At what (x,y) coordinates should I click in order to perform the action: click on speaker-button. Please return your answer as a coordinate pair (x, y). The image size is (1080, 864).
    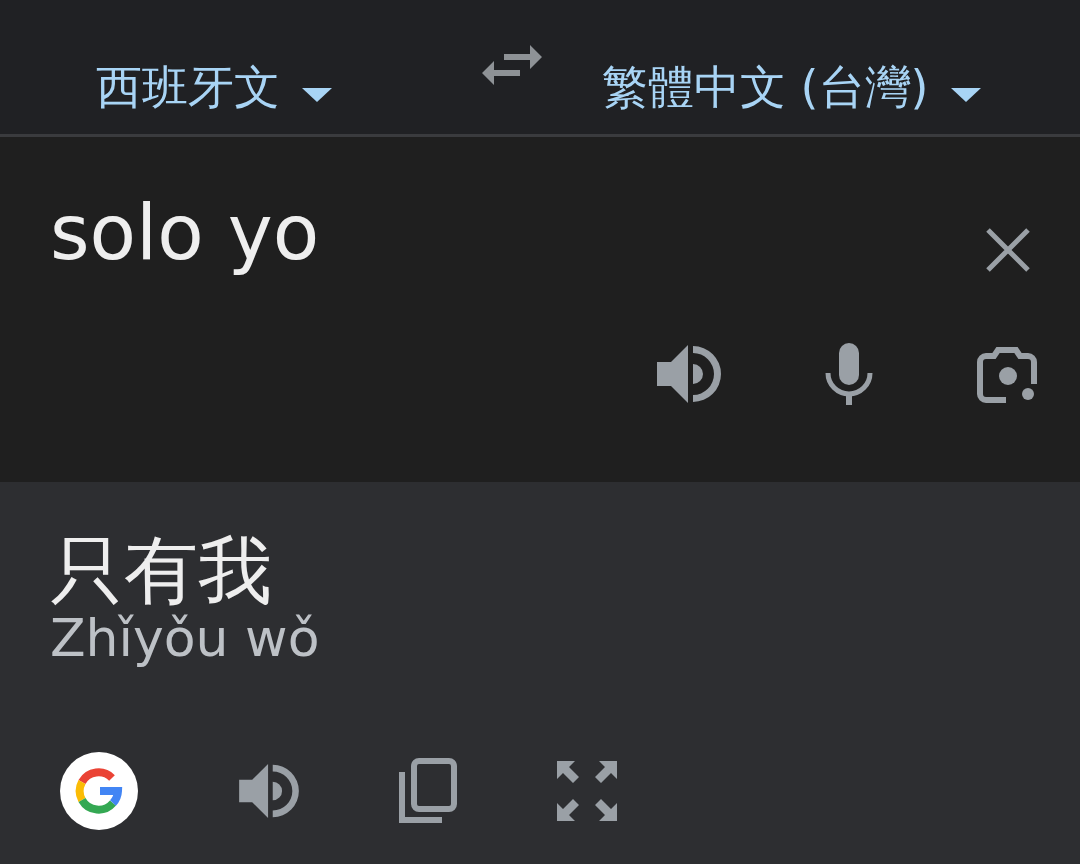
    Looking at the image, I should click on (269, 791).